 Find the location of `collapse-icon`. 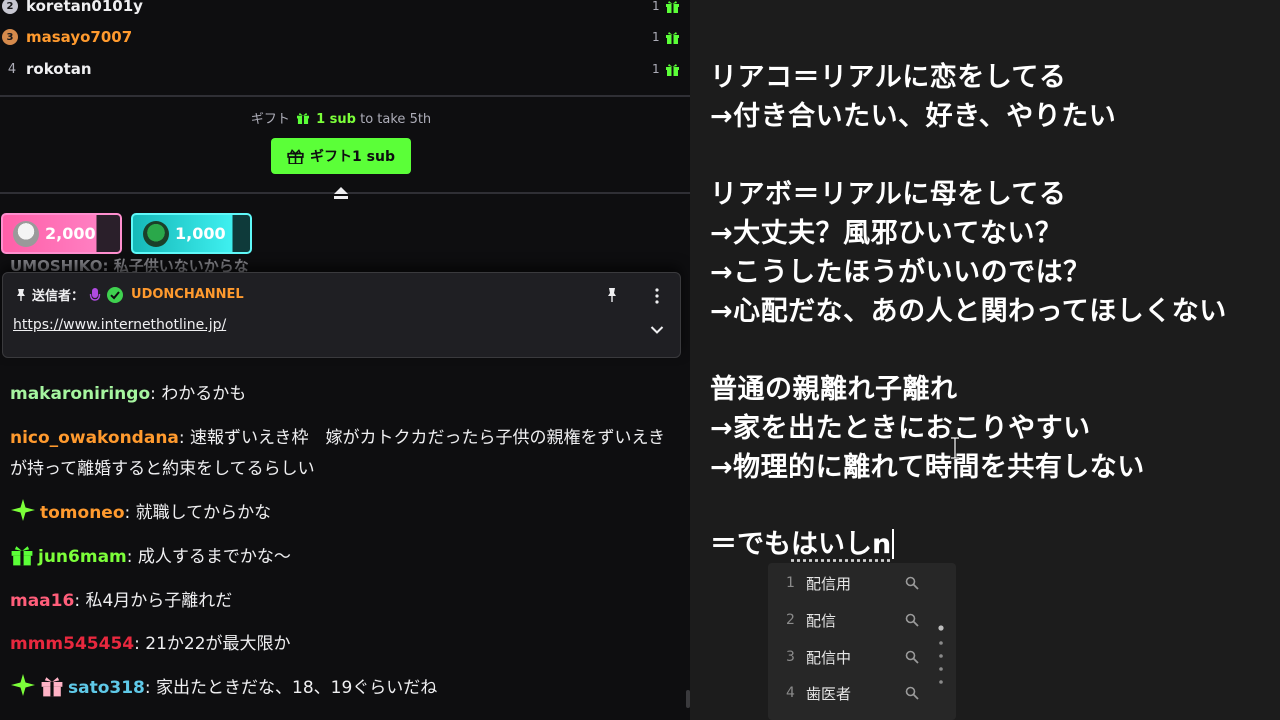

collapse-icon is located at coordinates (341, 193).